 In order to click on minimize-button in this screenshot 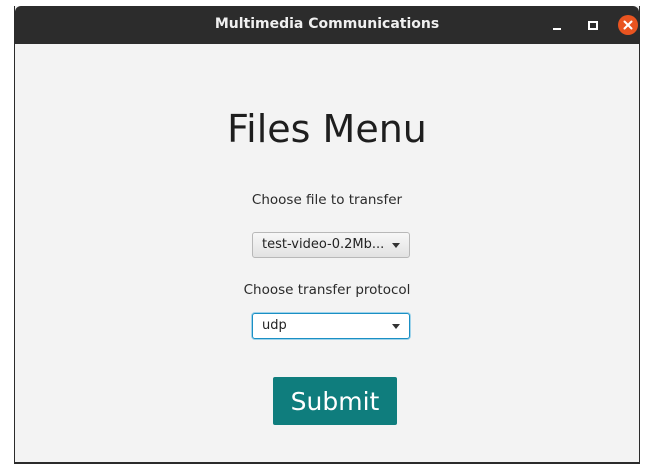, I will do `click(557, 25)`.